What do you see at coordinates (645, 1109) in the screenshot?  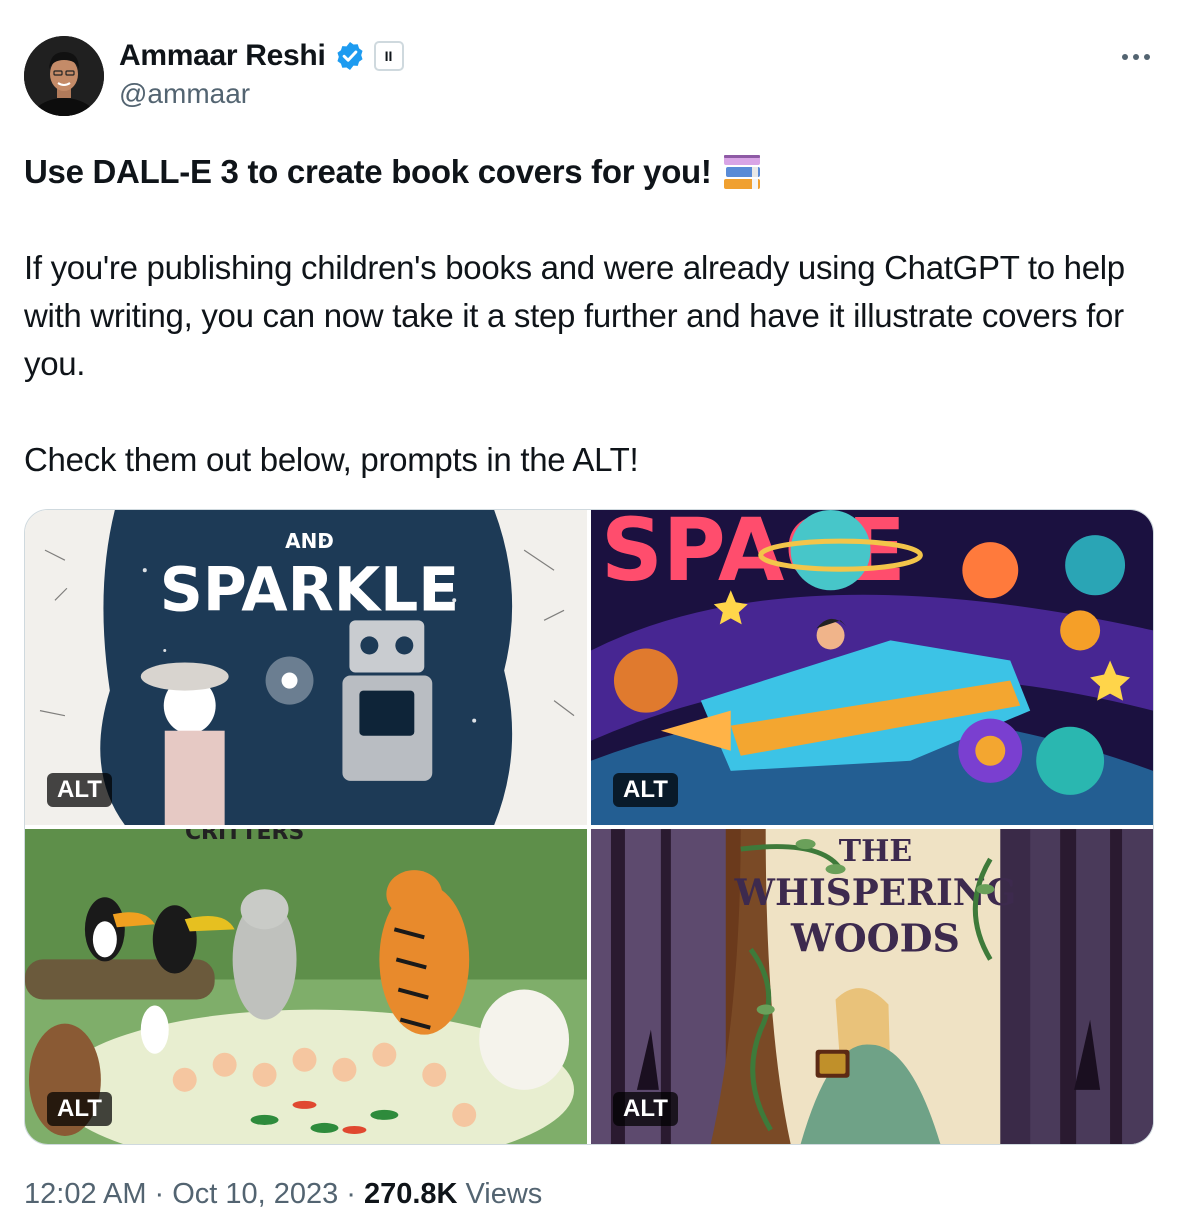 I see `alt-badge-4: ALT` at bounding box center [645, 1109].